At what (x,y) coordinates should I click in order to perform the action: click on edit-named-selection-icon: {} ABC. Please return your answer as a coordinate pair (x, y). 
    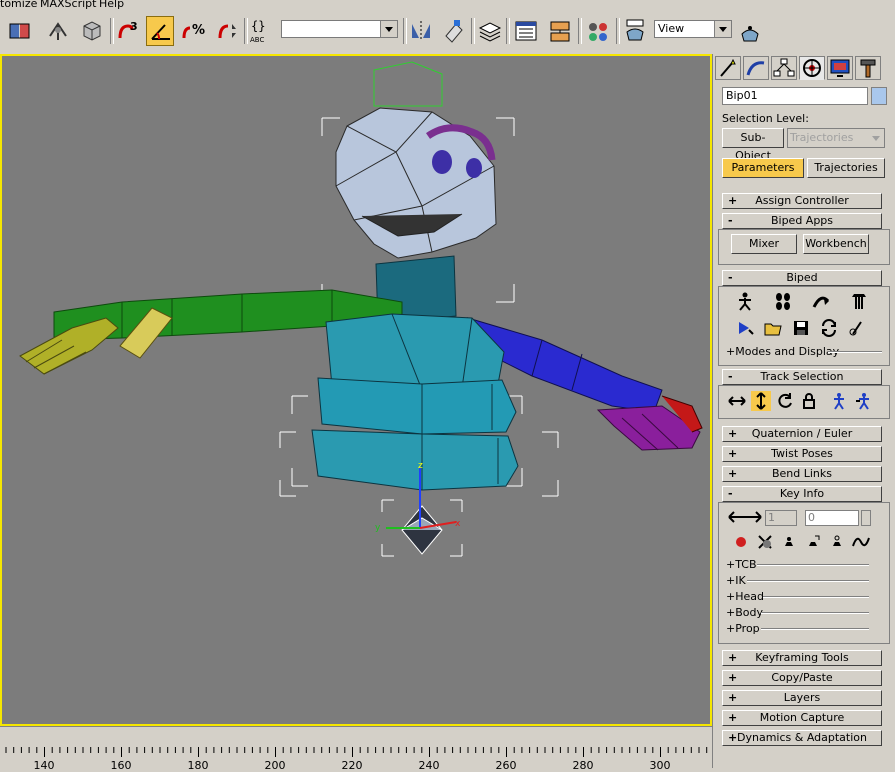
    Looking at the image, I should click on (262, 31).